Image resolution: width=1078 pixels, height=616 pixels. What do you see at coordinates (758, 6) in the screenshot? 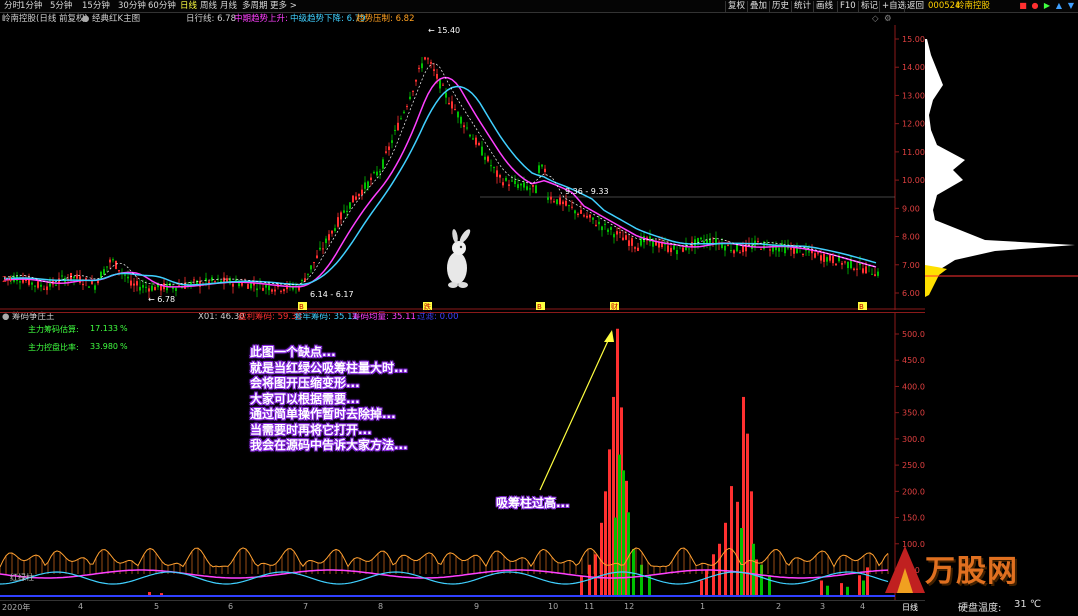
I see `overlay-button: 叠加` at bounding box center [758, 6].